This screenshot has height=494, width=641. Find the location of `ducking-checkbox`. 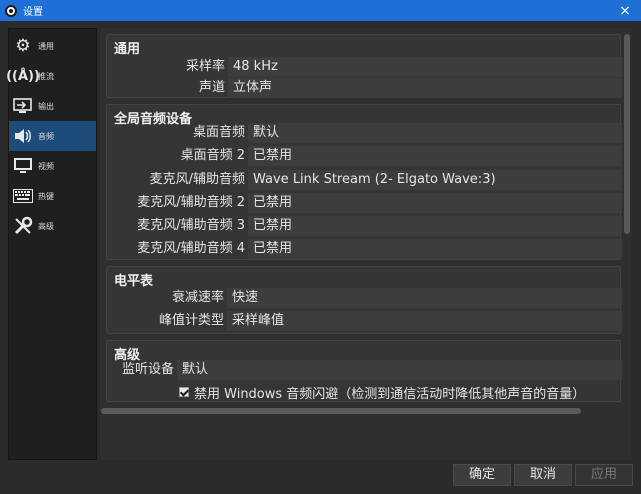

ducking-checkbox is located at coordinates (184, 392).